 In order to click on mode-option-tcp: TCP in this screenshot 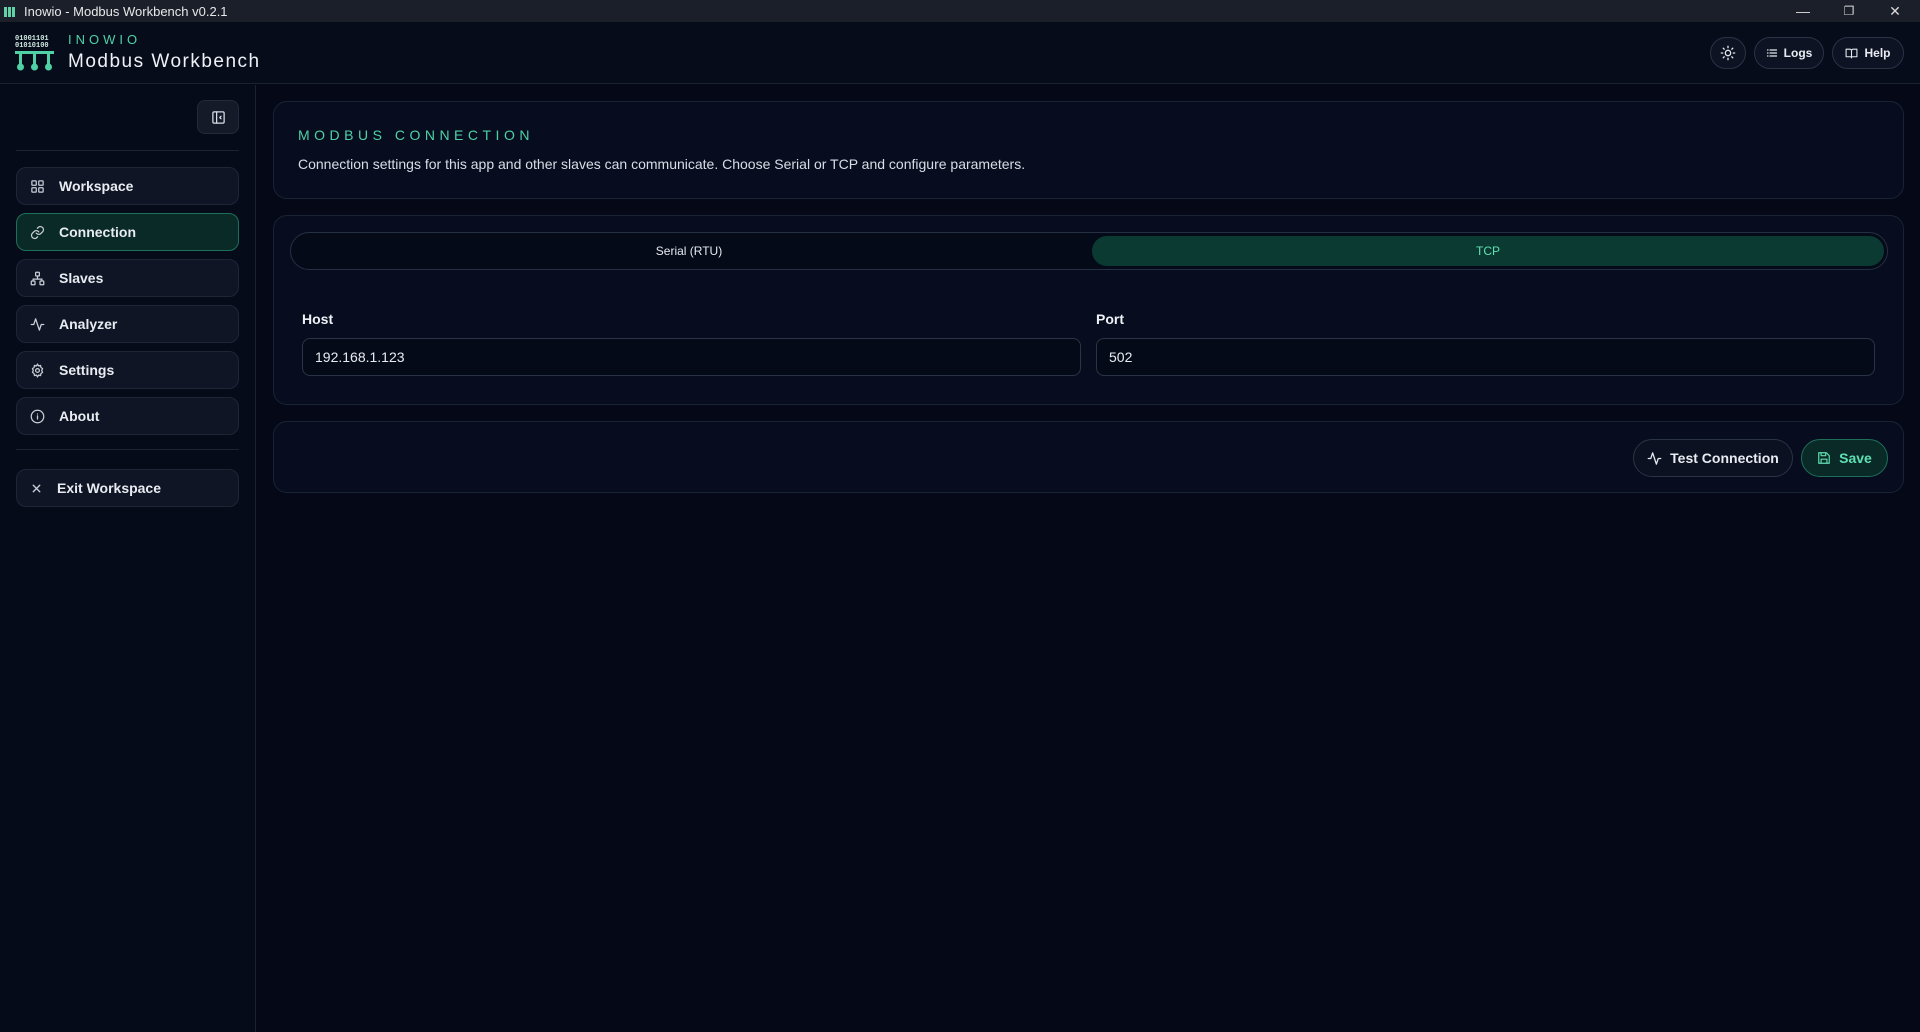, I will do `click(1488, 251)`.